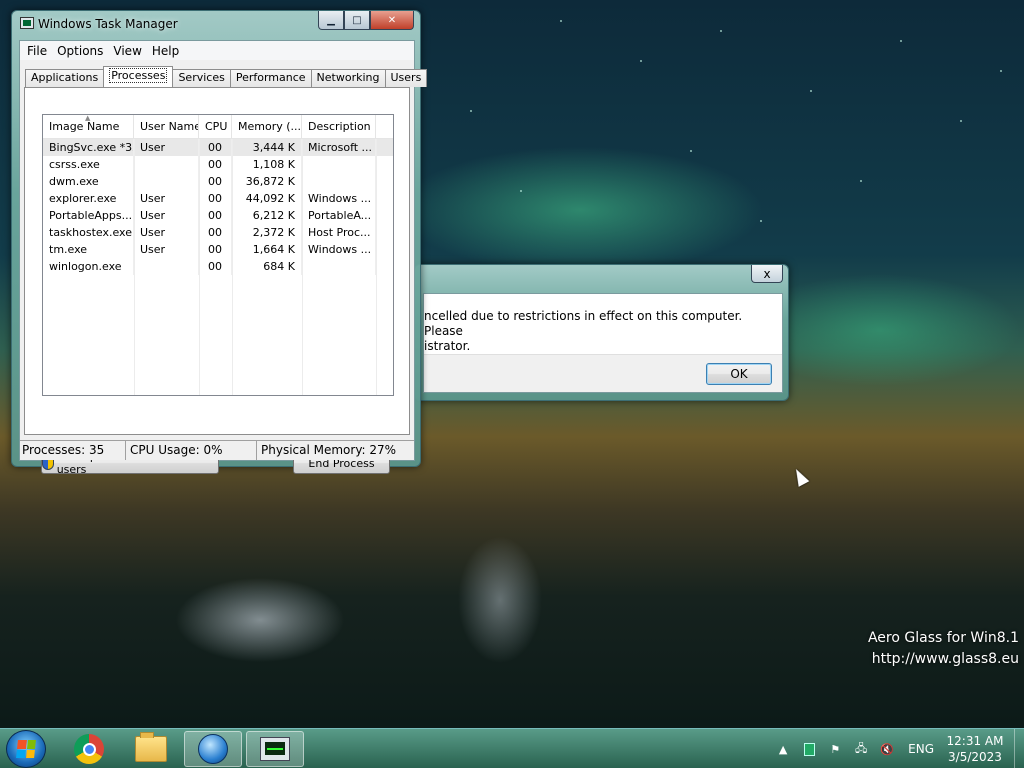 Image resolution: width=1024 pixels, height=768 pixels. I want to click on volume-muted-icon: 🔇, so click(887, 749).